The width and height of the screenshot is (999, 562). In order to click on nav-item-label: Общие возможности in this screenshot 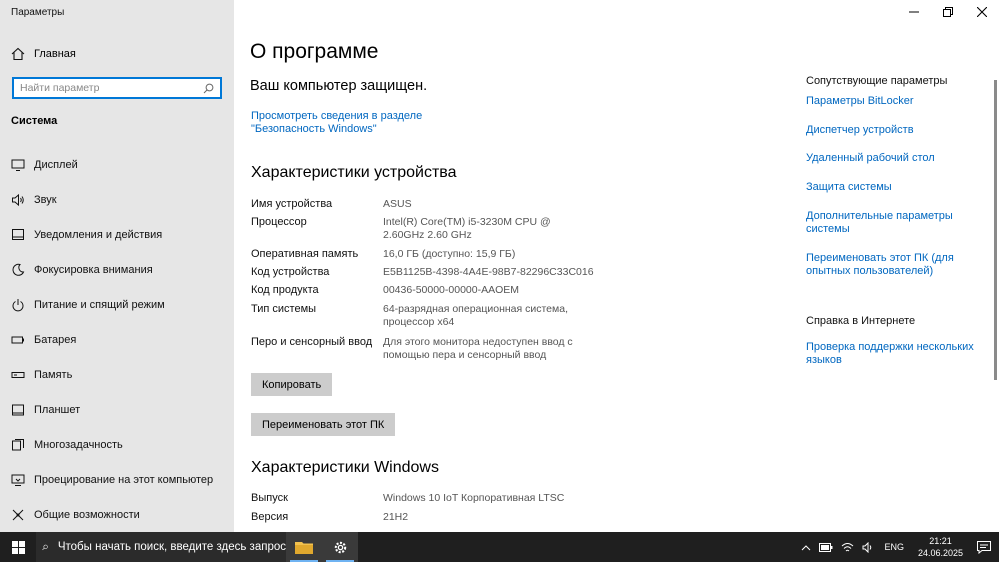, I will do `click(87, 515)`.